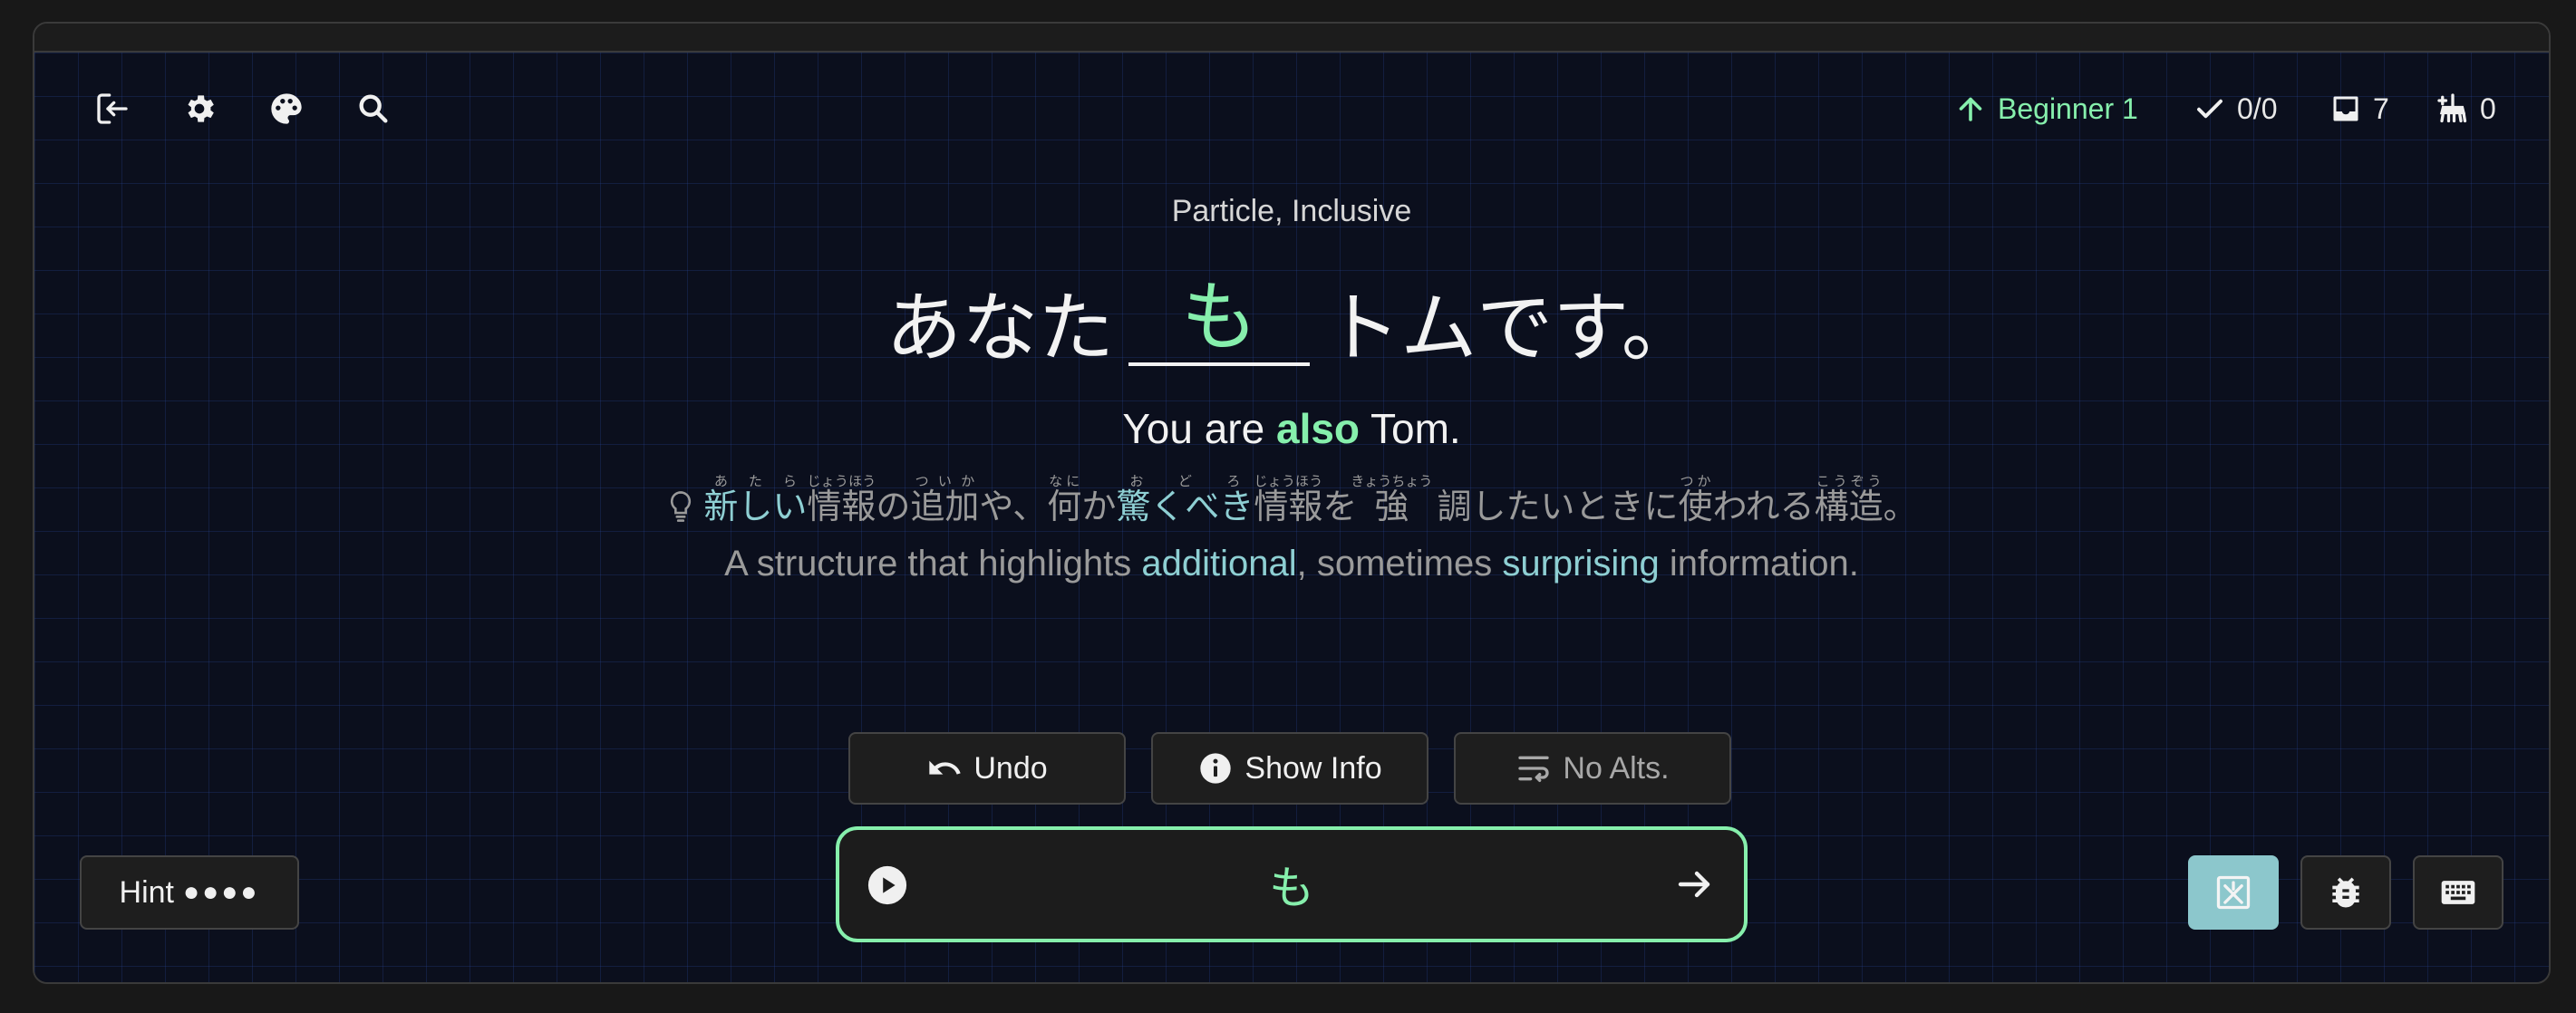 The height and width of the screenshot is (1013, 2576). What do you see at coordinates (1392, 499) in the screenshot?
I see `explanation-jp-segment: 強きょうちょう` at bounding box center [1392, 499].